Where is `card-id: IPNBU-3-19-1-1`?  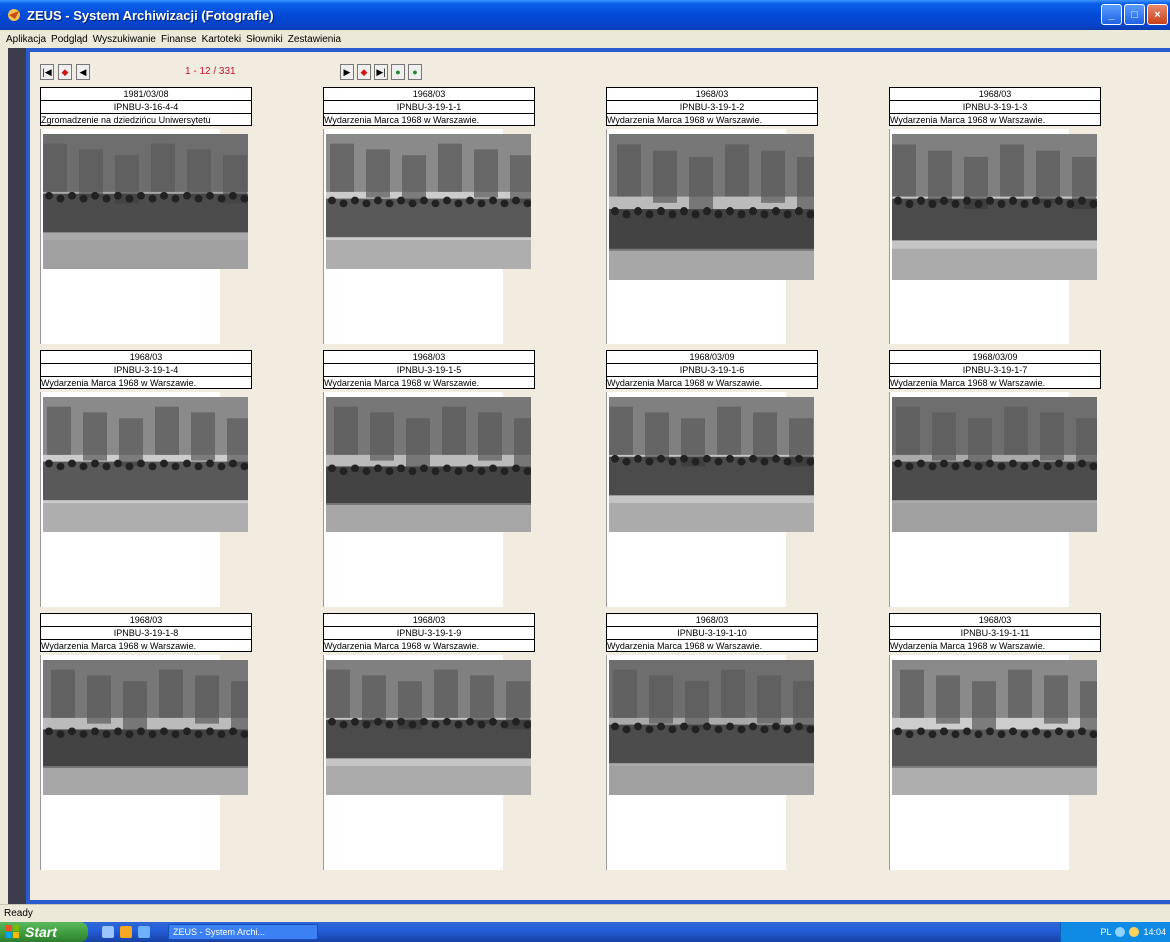
card-id: IPNBU-3-19-1-1 is located at coordinates (429, 106).